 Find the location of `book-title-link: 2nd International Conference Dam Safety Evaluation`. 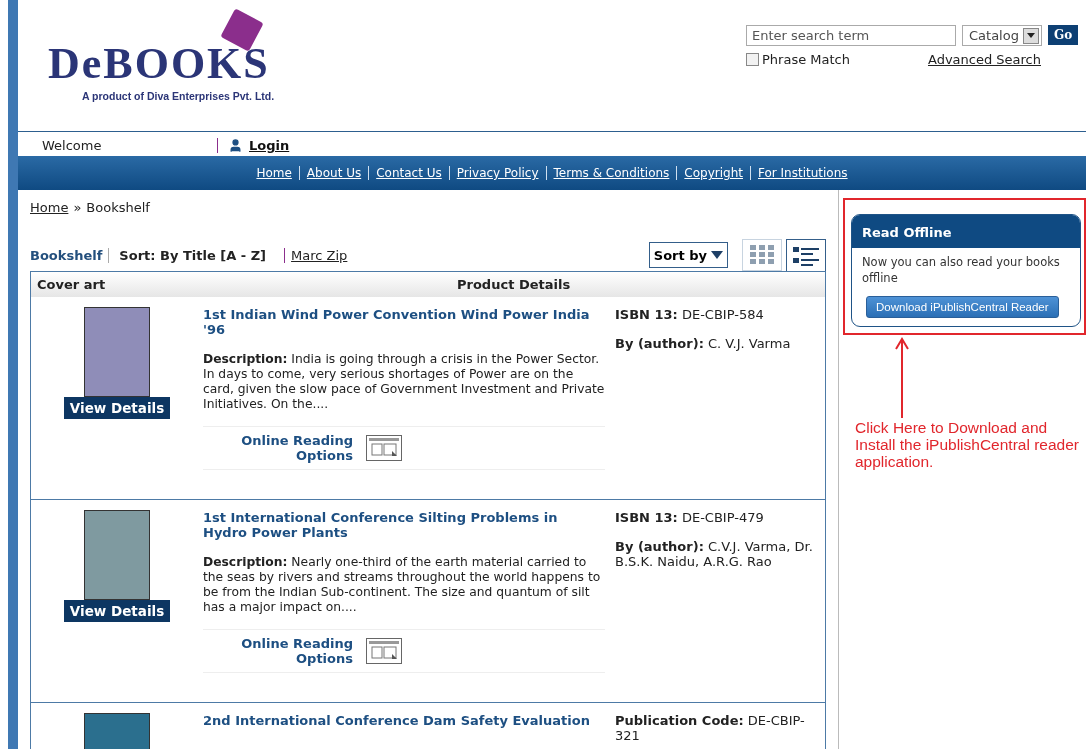

book-title-link: 2nd International Conference Dam Safety Evaluation is located at coordinates (404, 720).